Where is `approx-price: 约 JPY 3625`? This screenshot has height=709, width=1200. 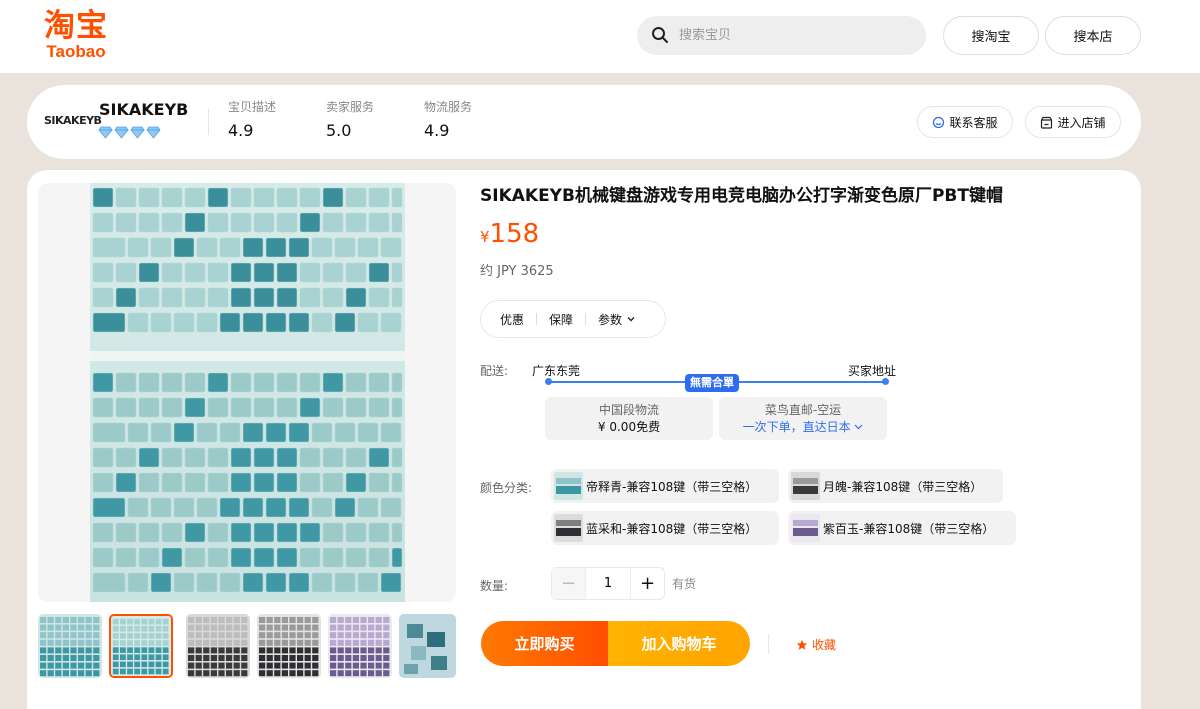
approx-price: 约 JPY 3625 is located at coordinates (517, 271).